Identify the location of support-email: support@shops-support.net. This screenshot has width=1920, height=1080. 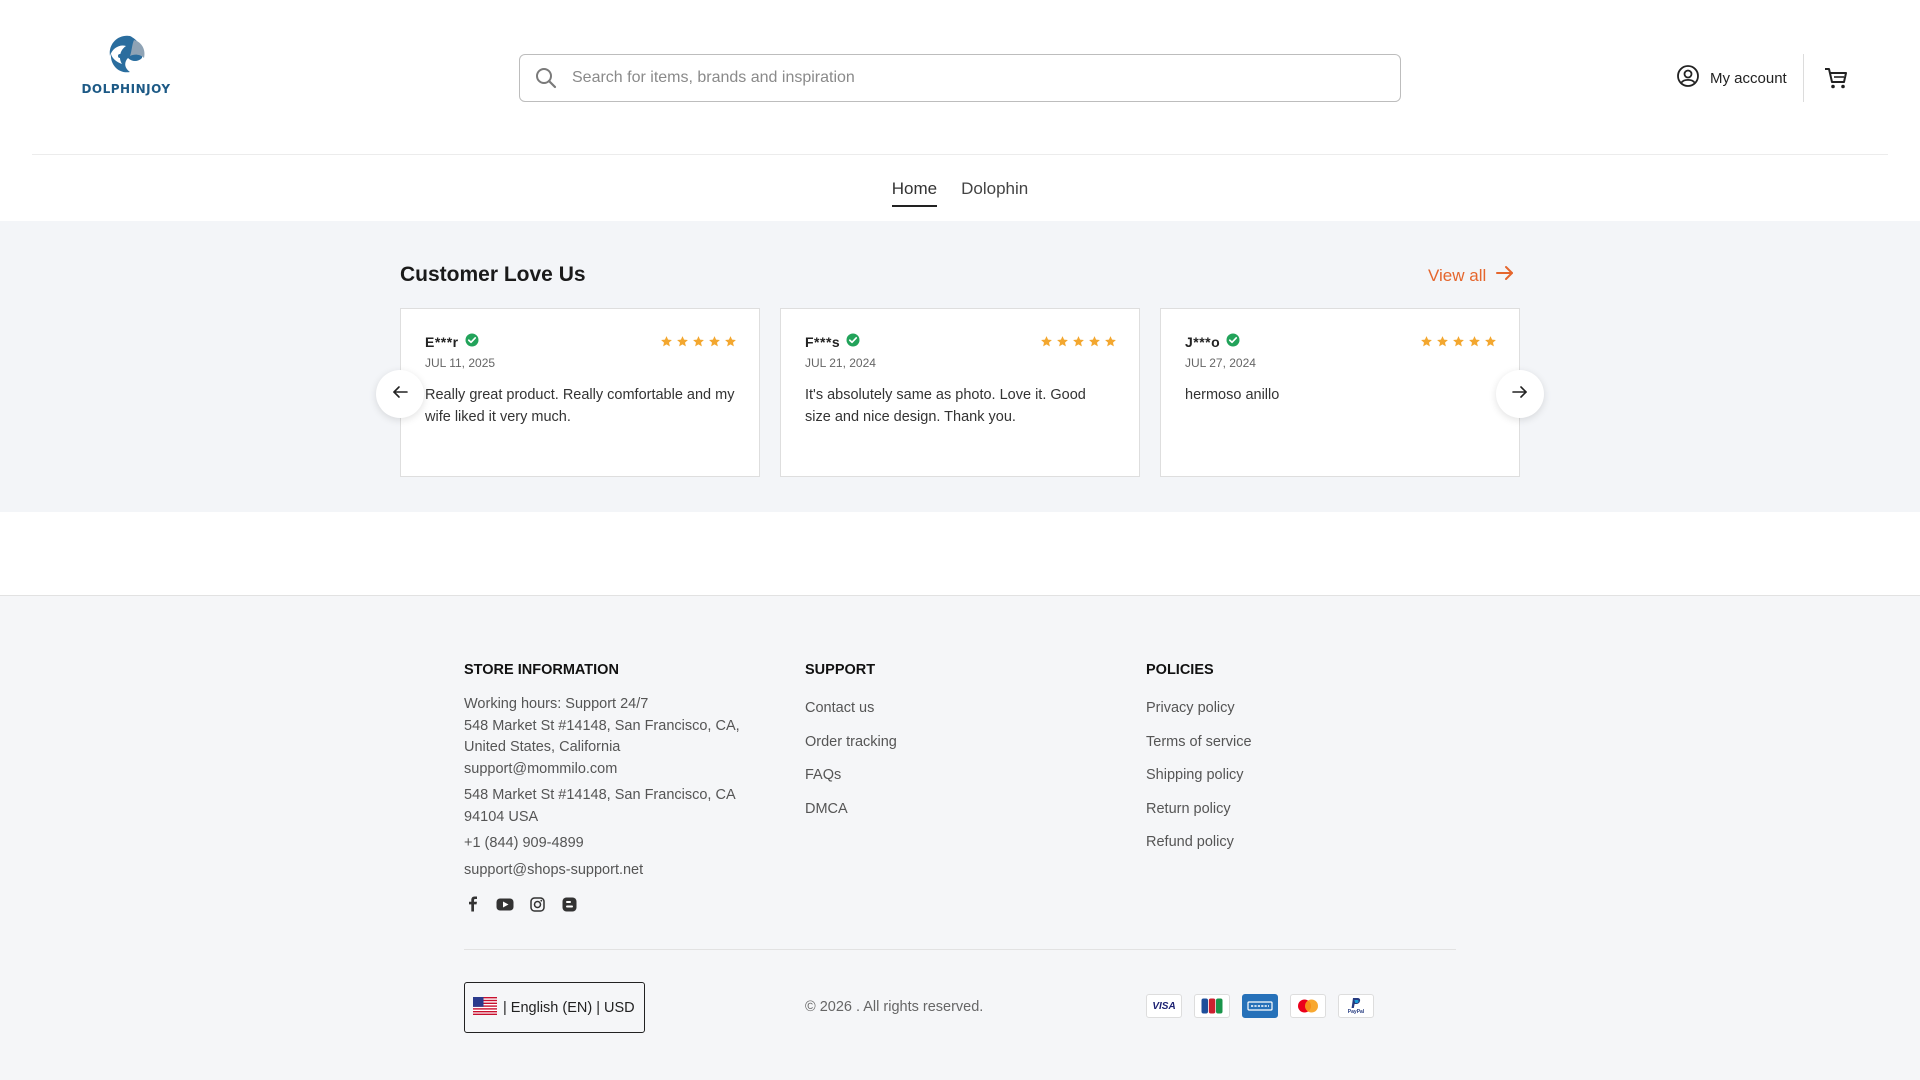
(614, 871).